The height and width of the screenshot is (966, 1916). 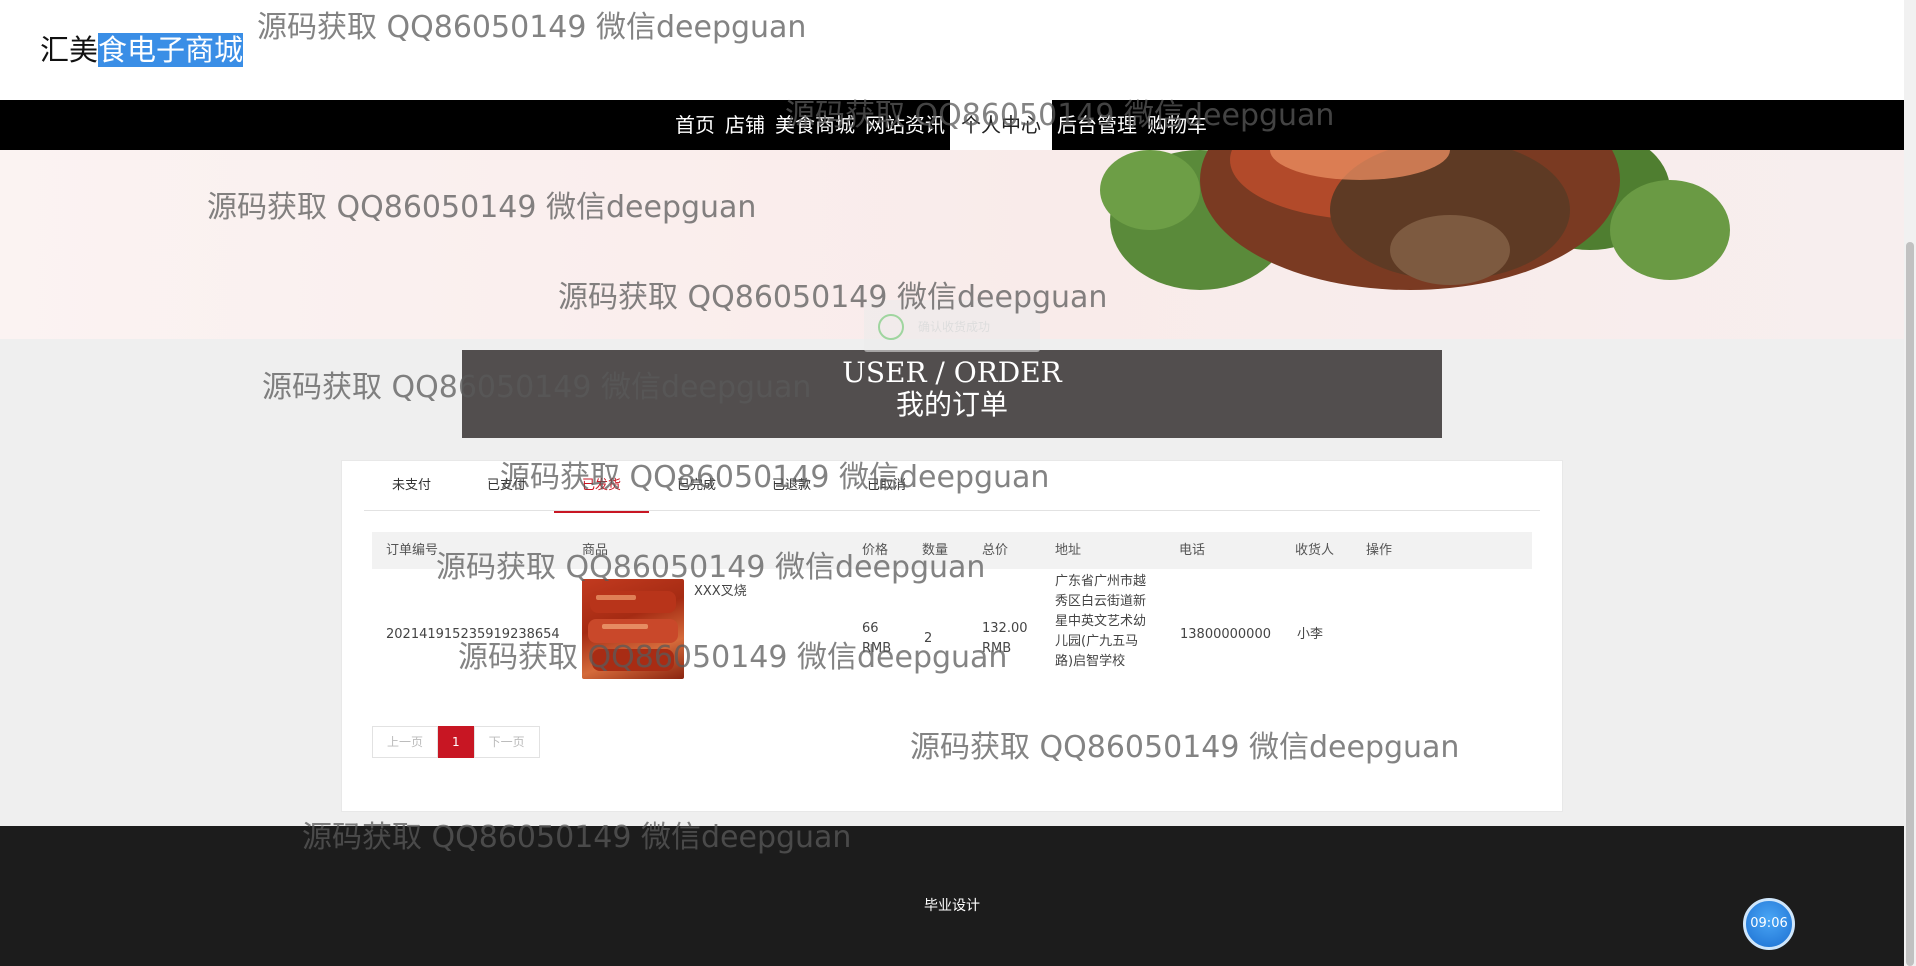 I want to click on nav-admin: 后台管理, so click(x=1097, y=125).